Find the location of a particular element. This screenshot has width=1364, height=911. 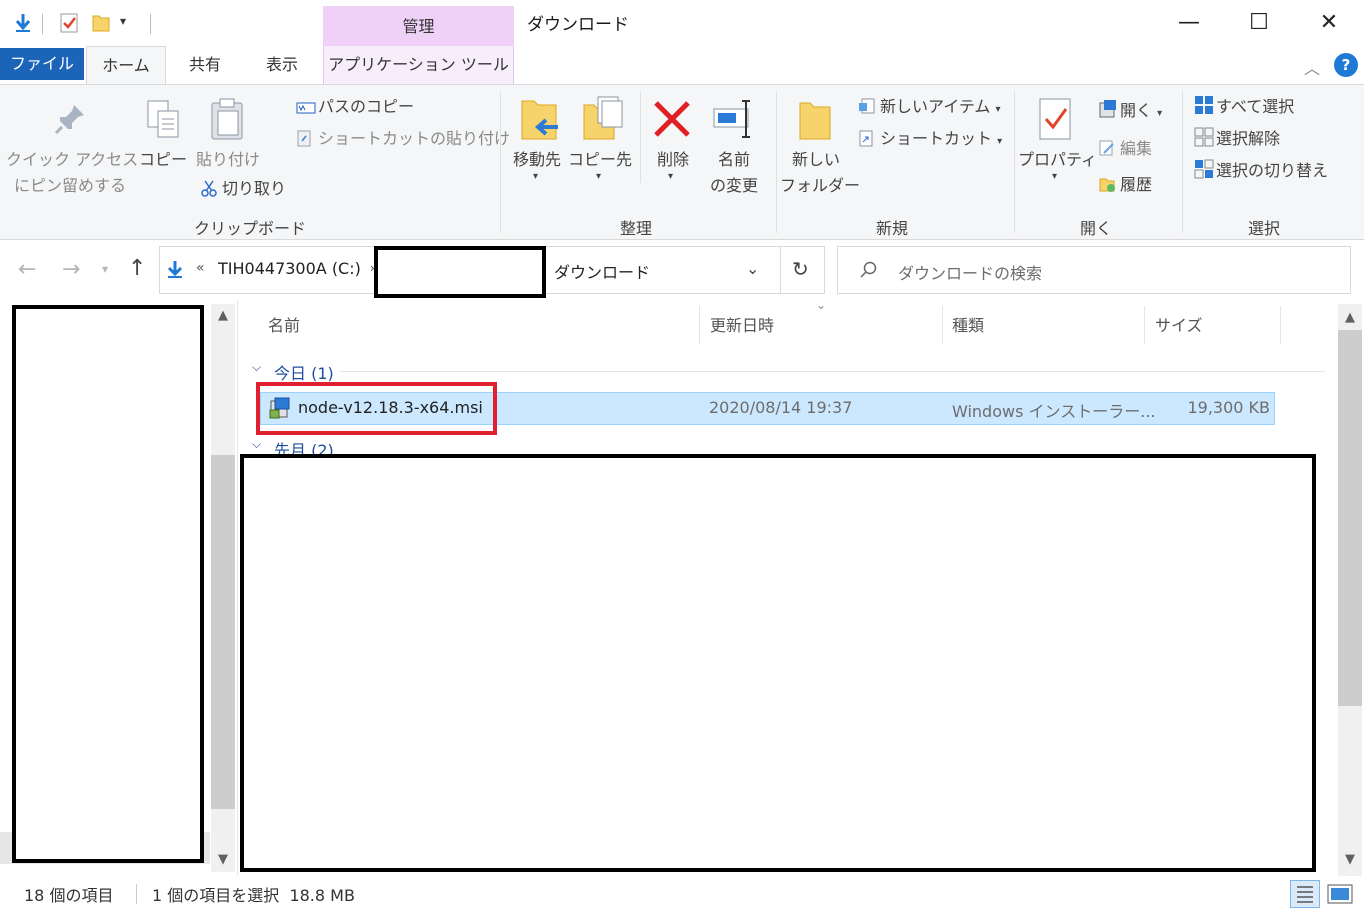

easy-access-button: ショートカット ▾ is located at coordinates (930, 139).